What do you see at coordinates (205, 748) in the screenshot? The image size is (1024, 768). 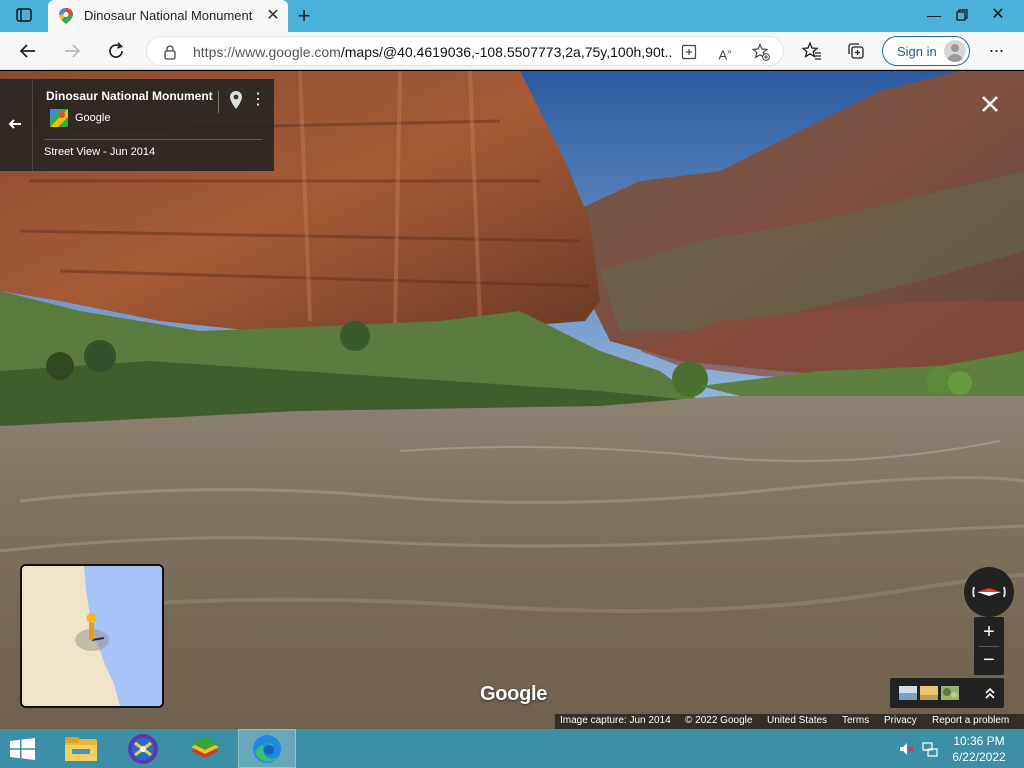 I see `bluestacks-icon` at bounding box center [205, 748].